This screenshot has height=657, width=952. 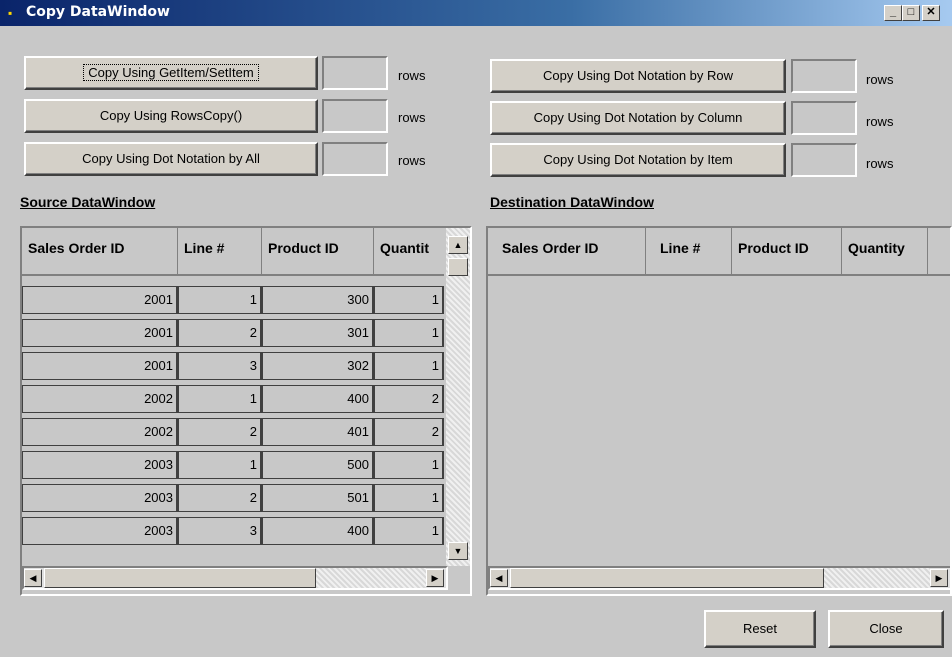 I want to click on copy-dot-all-button: Copy Using Dot Notation by All, so click(x=171, y=159).